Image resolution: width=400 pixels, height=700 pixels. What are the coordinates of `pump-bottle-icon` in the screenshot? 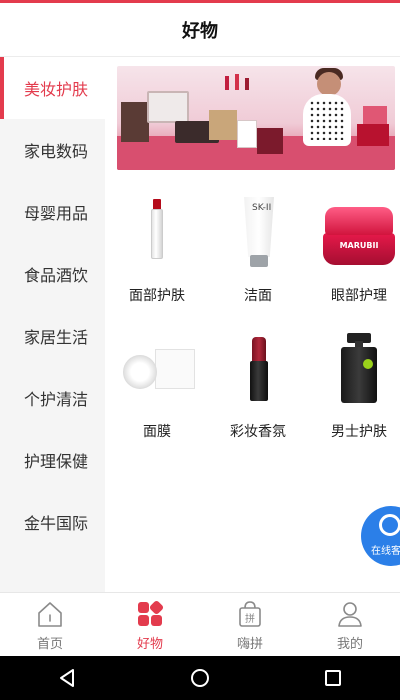 It's located at (359, 371).